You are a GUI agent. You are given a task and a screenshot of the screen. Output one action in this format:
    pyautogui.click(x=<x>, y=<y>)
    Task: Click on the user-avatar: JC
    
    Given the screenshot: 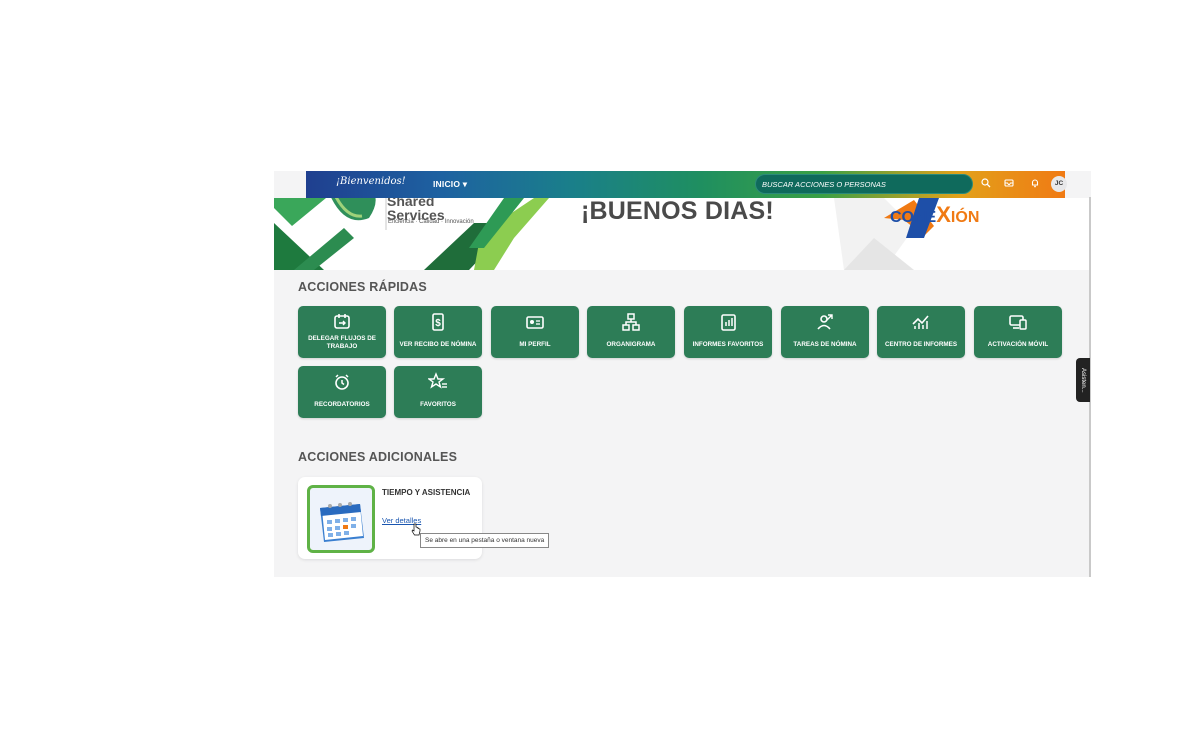 What is the action you would take?
    pyautogui.click(x=1059, y=184)
    